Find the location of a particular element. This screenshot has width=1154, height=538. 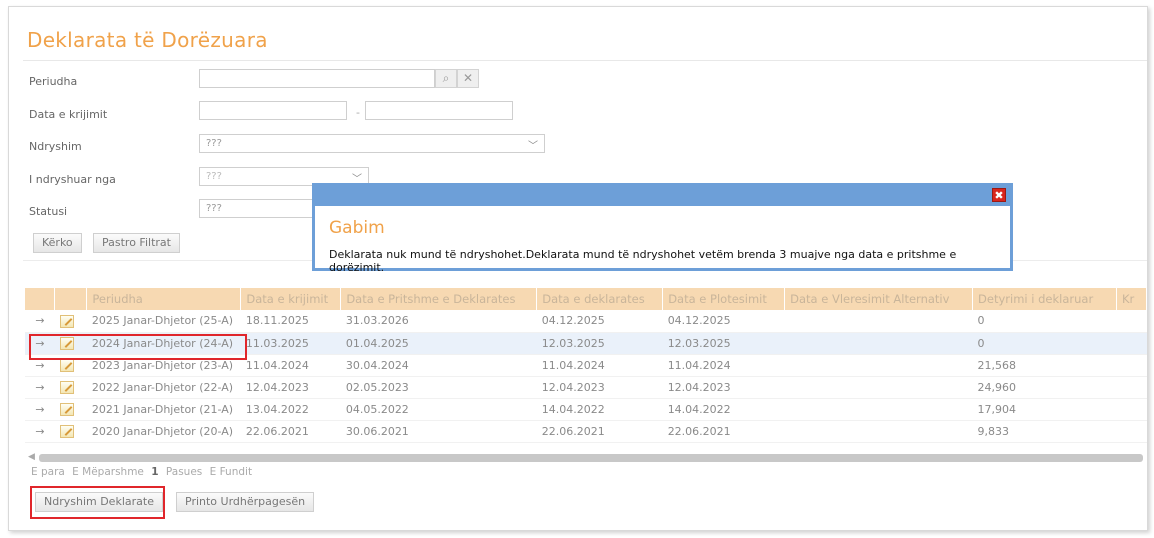

cell-periudha: 2020 Janar-Dhjetor (20-A) is located at coordinates (163, 431).